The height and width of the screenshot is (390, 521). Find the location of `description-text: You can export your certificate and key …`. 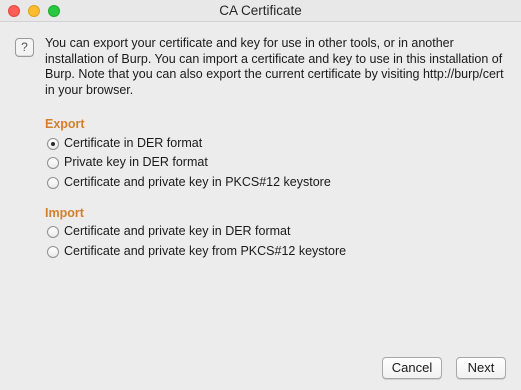

description-text: You can export your certificate and key … is located at coordinates (274, 66).